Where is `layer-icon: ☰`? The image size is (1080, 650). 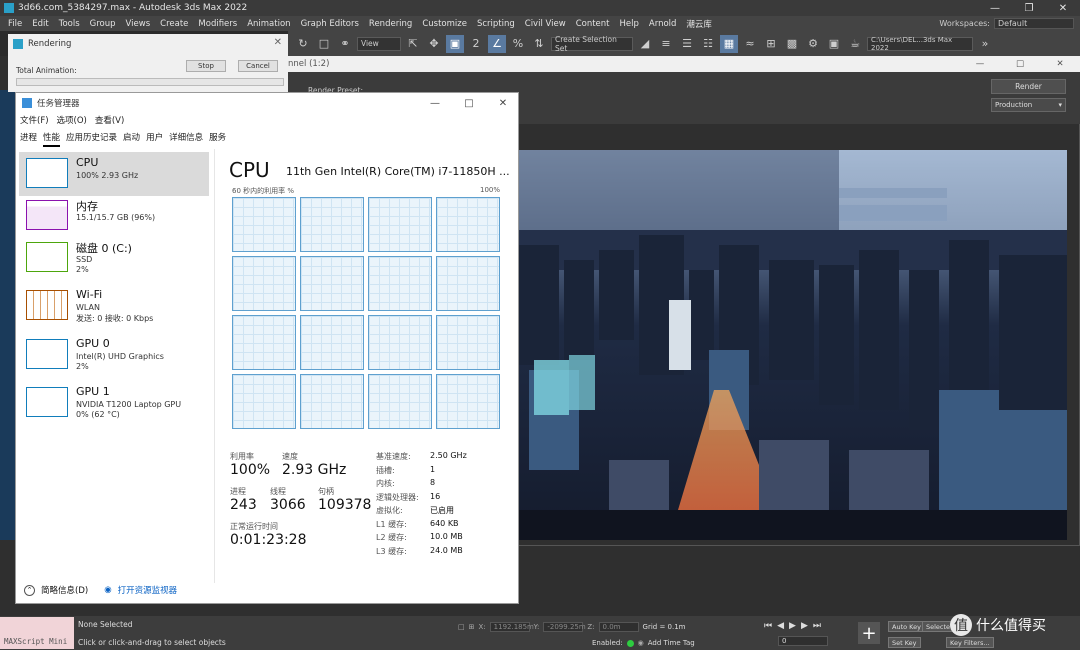
layer-icon: ☰ is located at coordinates (687, 44).